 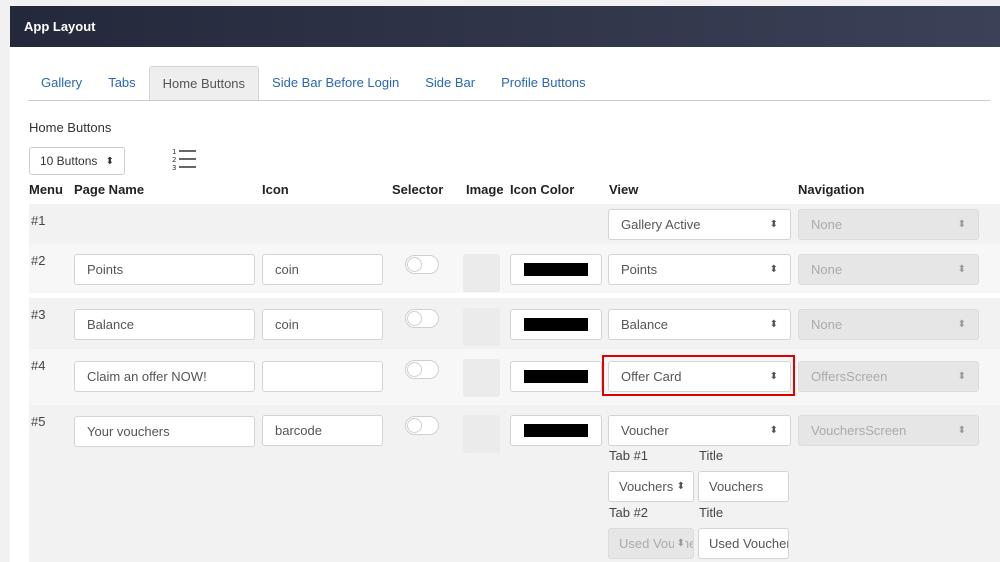 I want to click on col-image: Image, so click(x=485, y=189).